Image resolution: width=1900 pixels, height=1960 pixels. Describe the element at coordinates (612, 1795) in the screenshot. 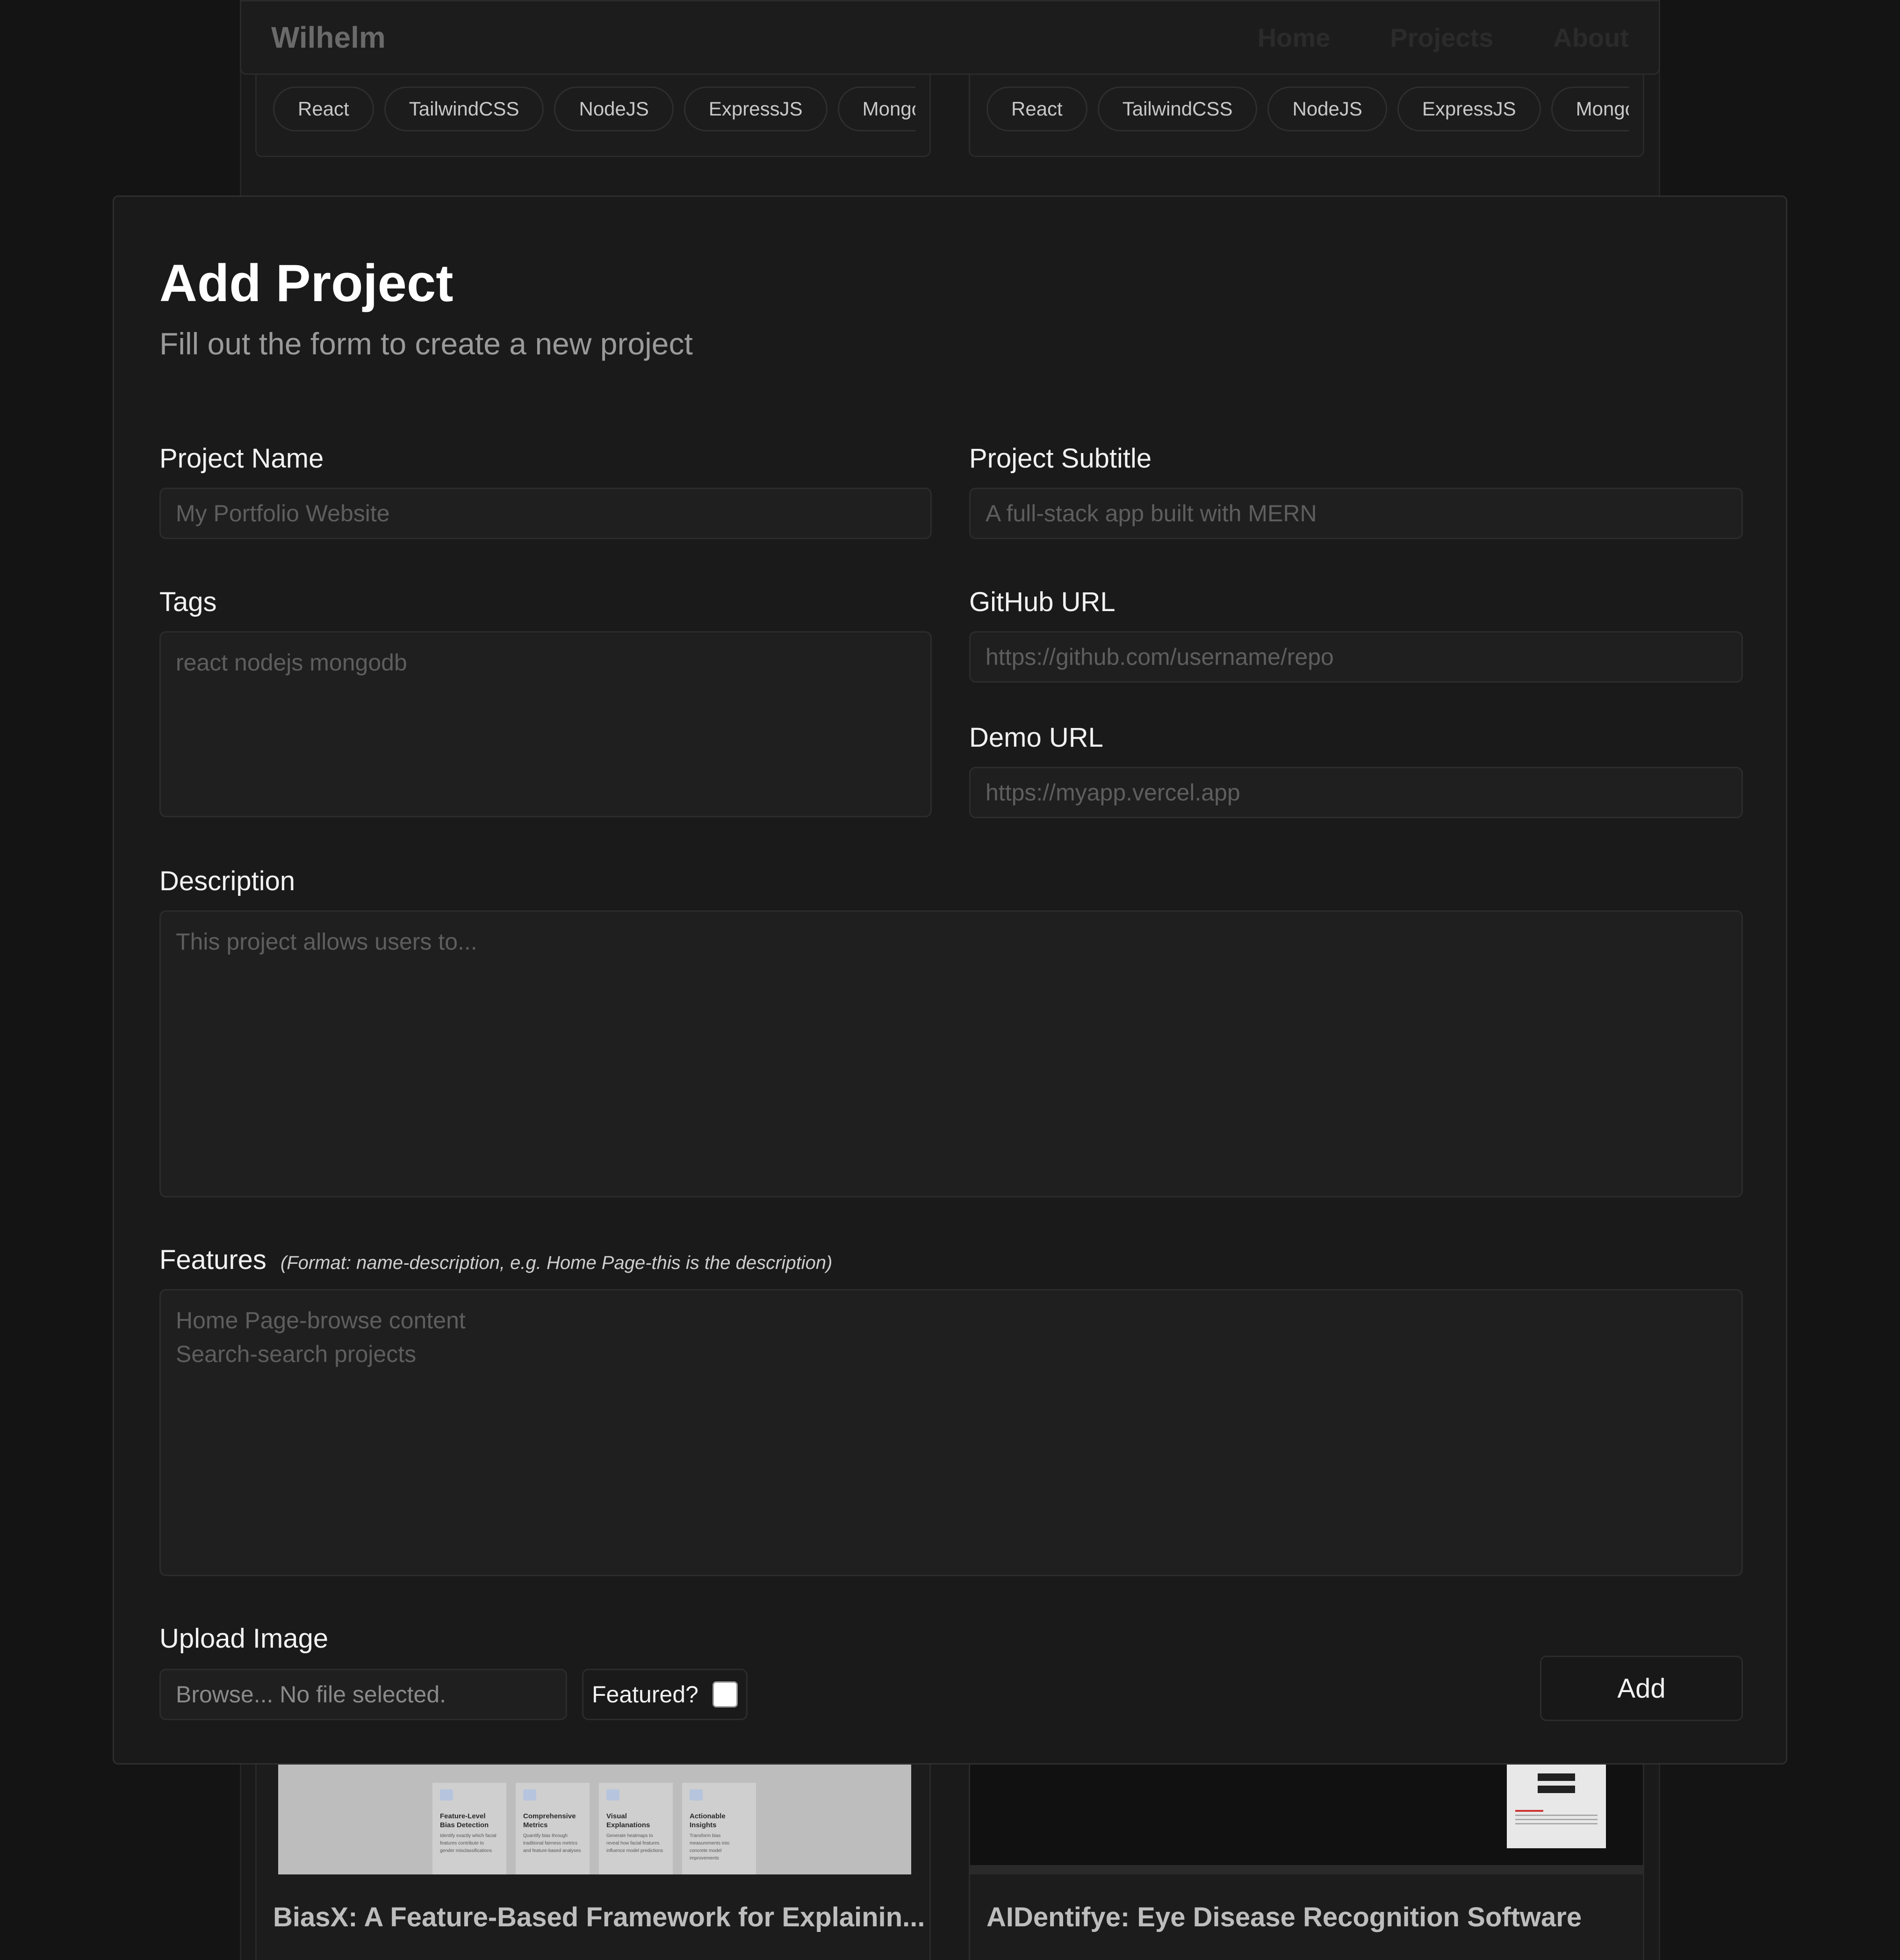

I see `eye-icon` at that location.